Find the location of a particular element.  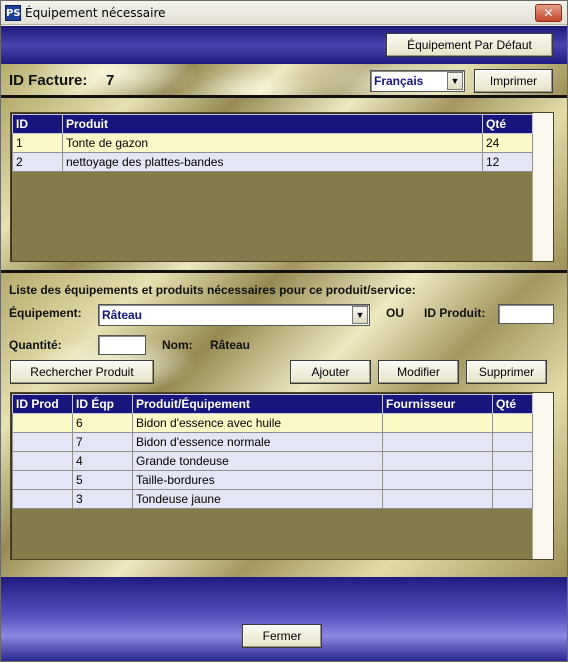

equipment-label: Équipement: is located at coordinates (45, 313).